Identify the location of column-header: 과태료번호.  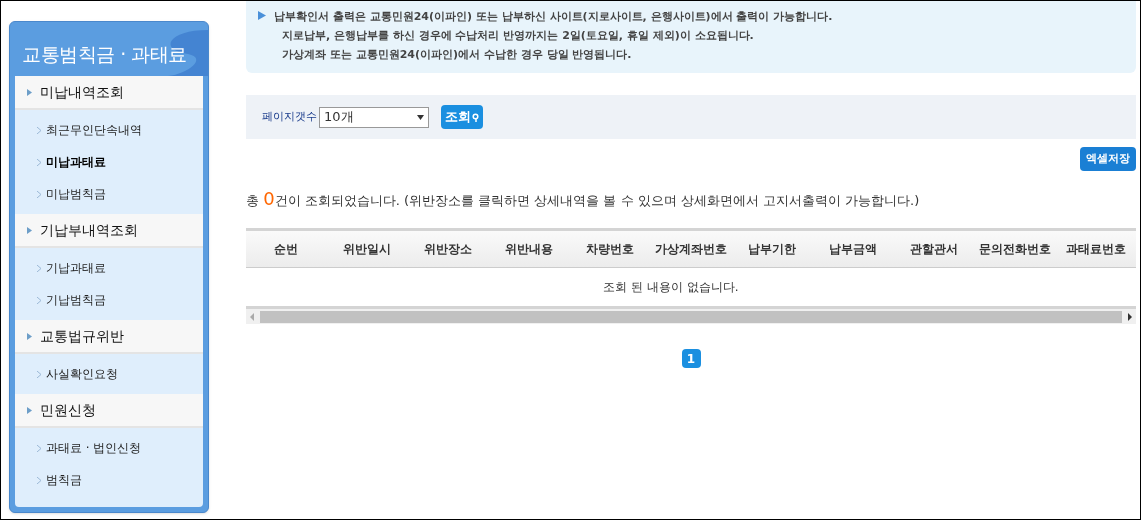
(1095, 249).